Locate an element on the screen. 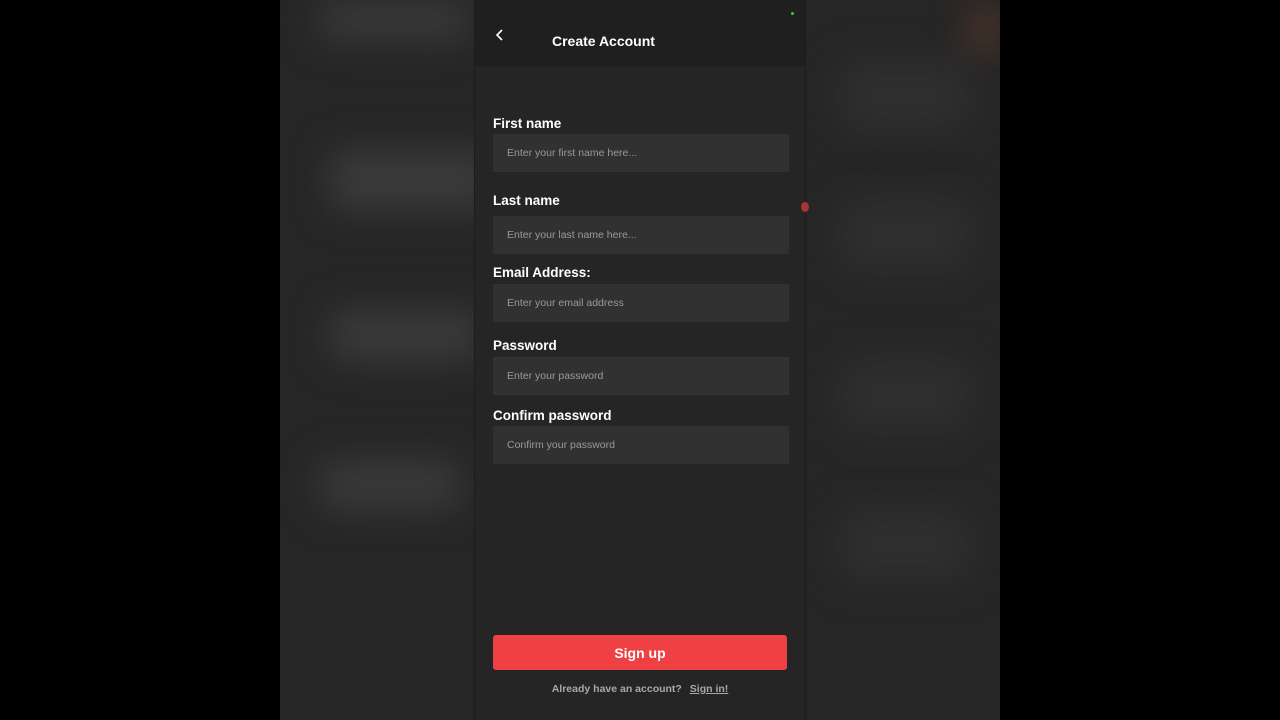 Image resolution: width=1280 pixels, height=720 pixels. password-label: Password is located at coordinates (525, 345).